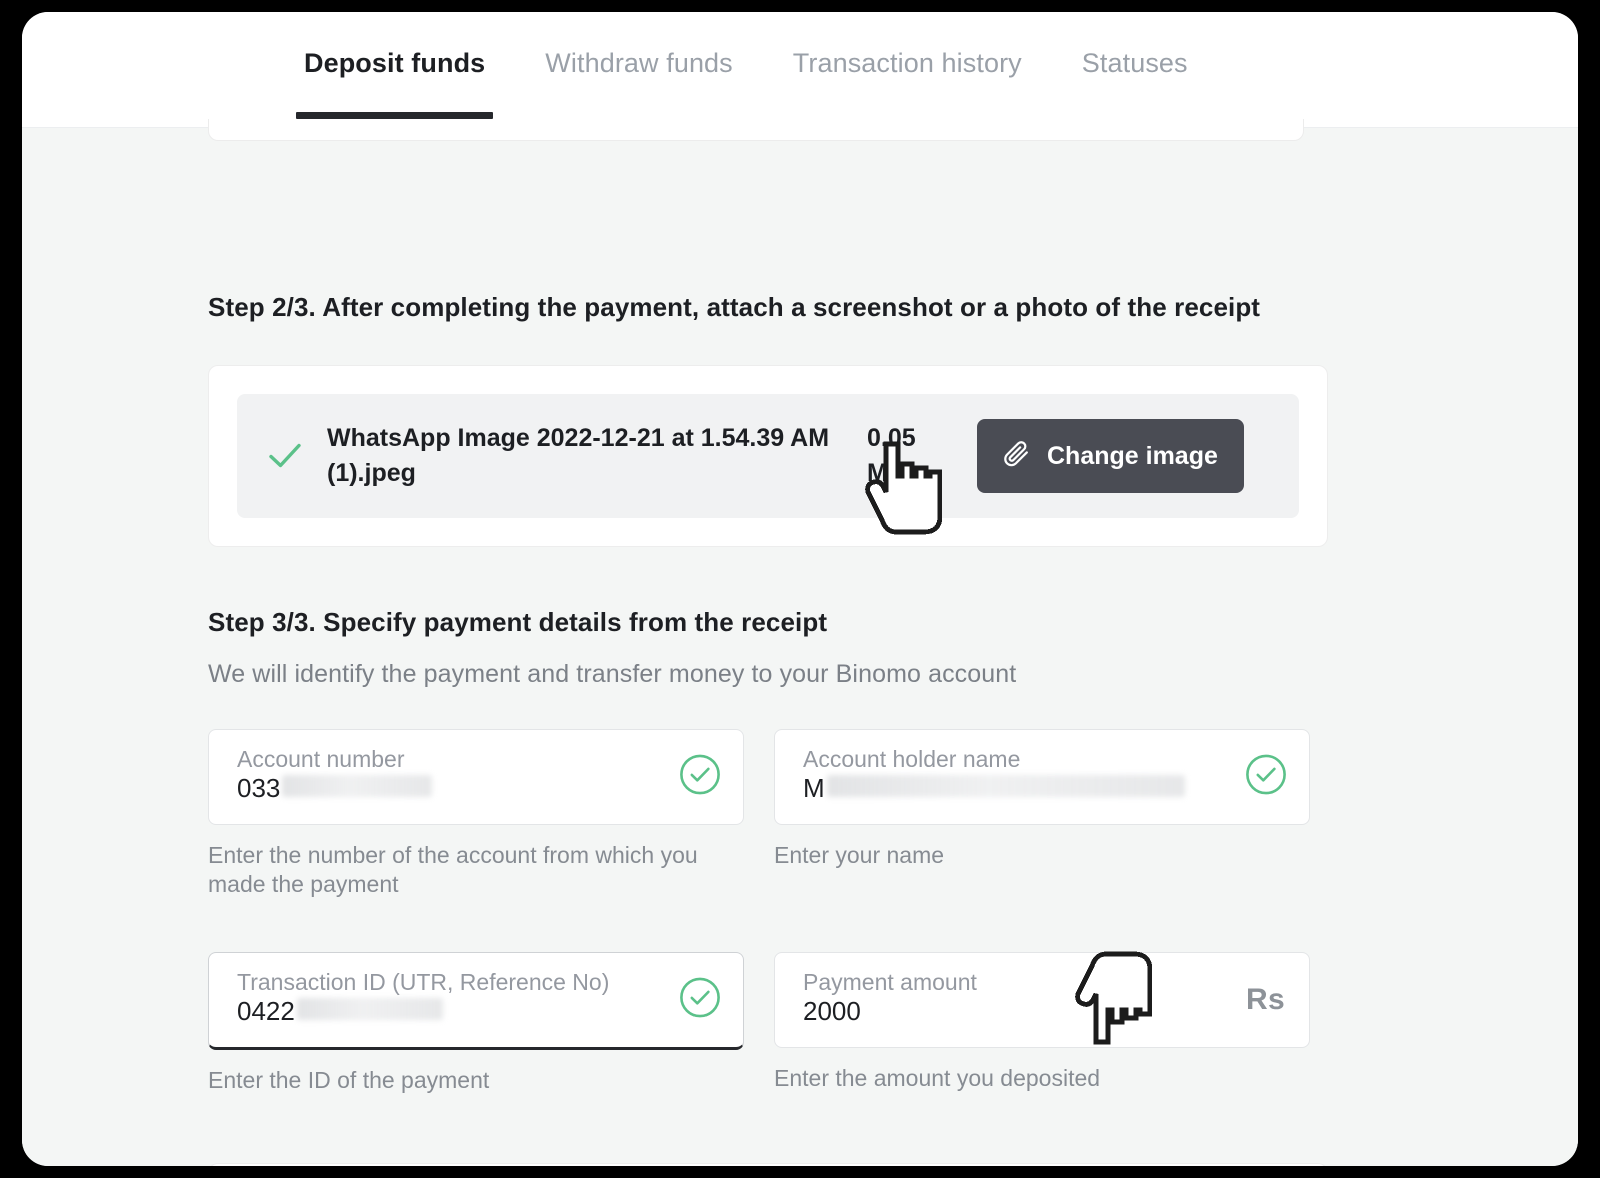 The height and width of the screenshot is (1178, 1600). I want to click on payment-amount-input: Payment amount 2000 Rs, so click(1042, 999).